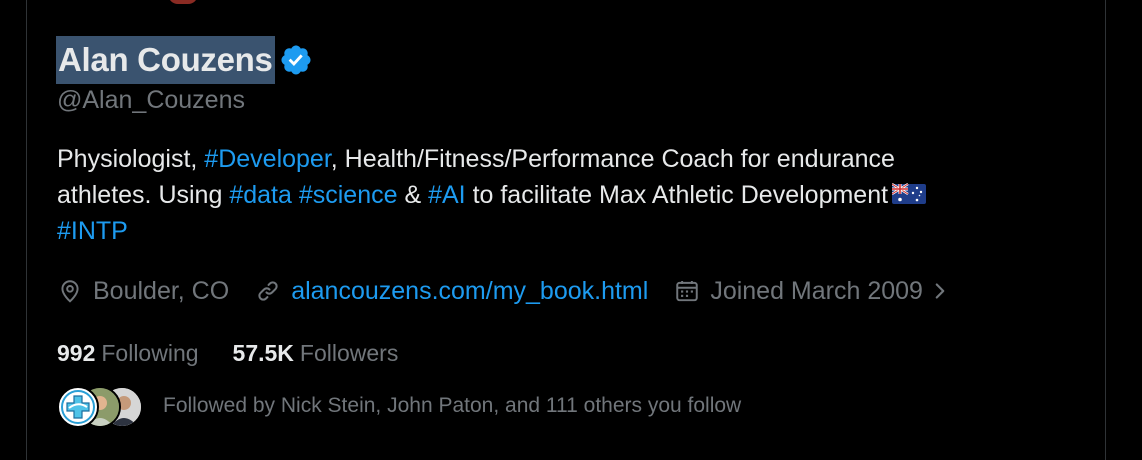 The image size is (1142, 460). What do you see at coordinates (76, 352) in the screenshot?
I see `following-count: 992` at bounding box center [76, 352].